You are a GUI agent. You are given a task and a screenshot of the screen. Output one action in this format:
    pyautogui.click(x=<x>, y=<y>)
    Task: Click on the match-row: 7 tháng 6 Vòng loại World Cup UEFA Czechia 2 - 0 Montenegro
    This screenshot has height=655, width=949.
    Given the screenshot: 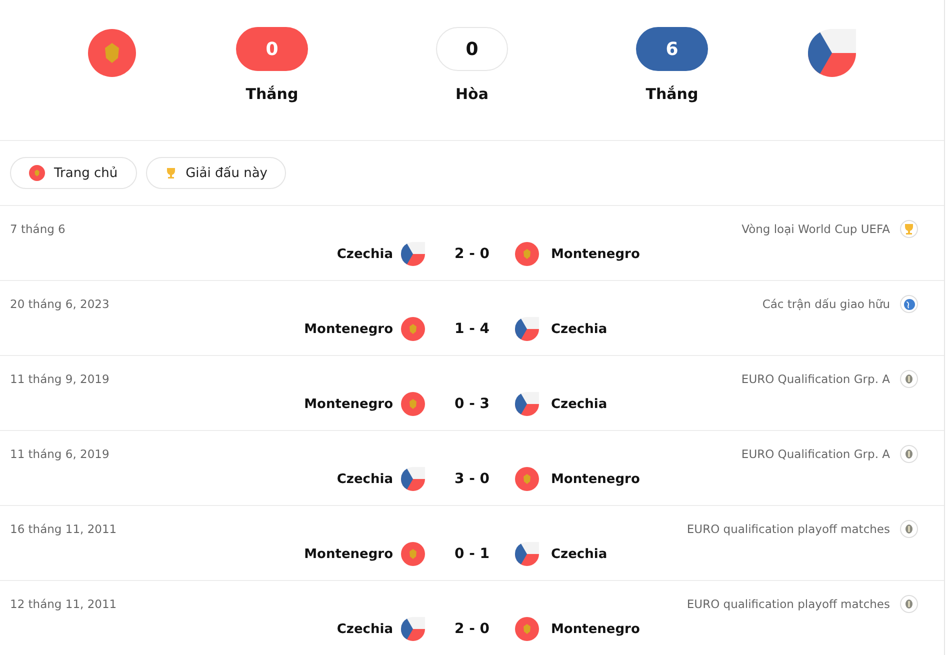 What is the action you would take?
    pyautogui.click(x=472, y=243)
    